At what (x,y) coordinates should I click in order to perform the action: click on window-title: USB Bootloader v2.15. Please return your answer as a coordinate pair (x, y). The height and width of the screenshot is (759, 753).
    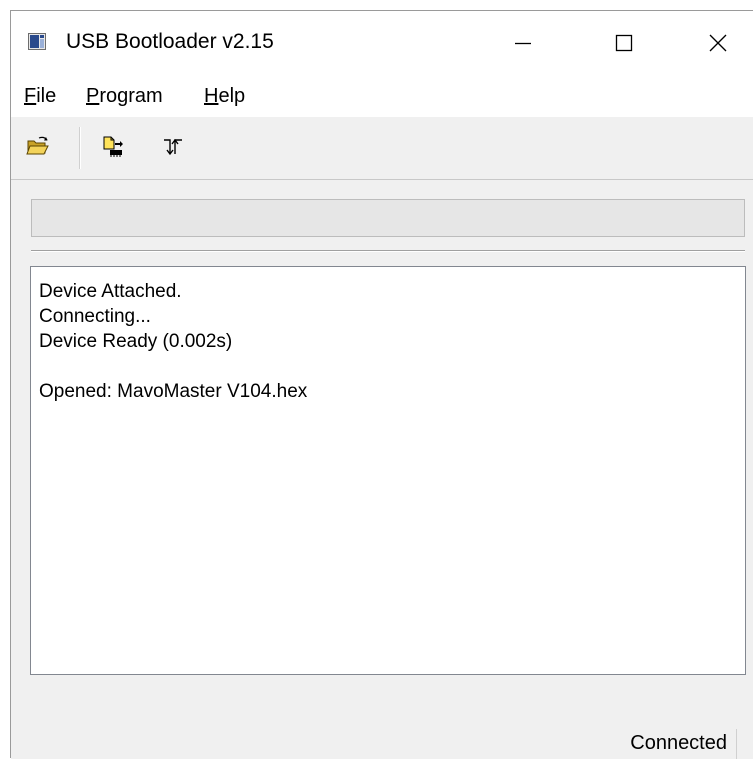
    Looking at the image, I should click on (170, 41).